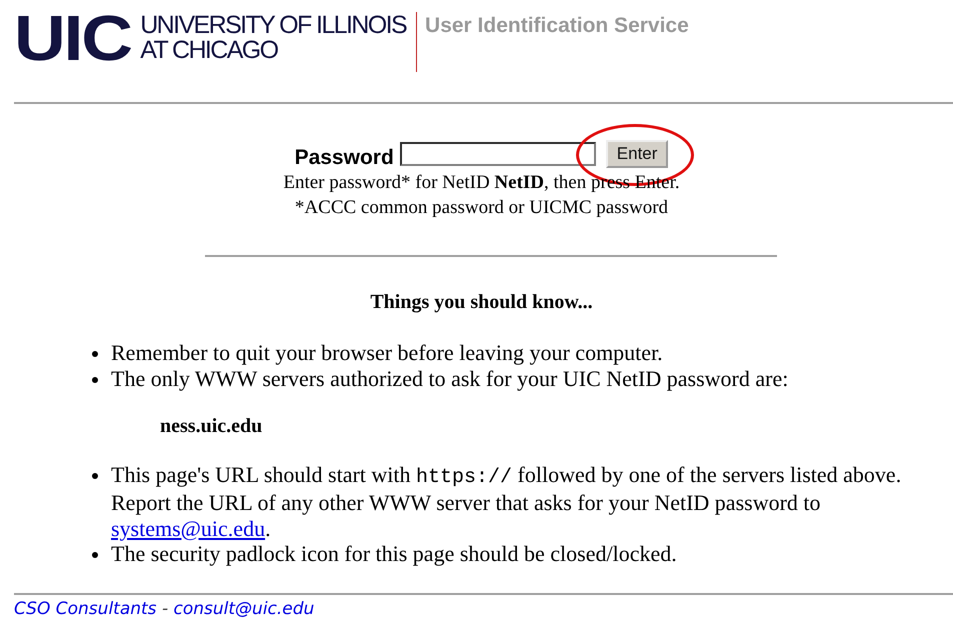  What do you see at coordinates (244, 608) in the screenshot?
I see `footer-link: consult@uic.edu` at bounding box center [244, 608].